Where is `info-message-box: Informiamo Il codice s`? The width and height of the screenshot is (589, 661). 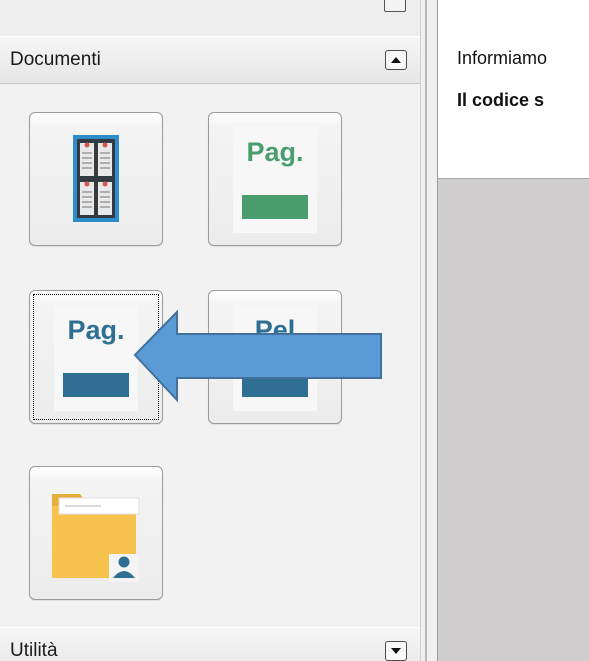 info-message-box: Informiamo Il codice s is located at coordinates (513, 89).